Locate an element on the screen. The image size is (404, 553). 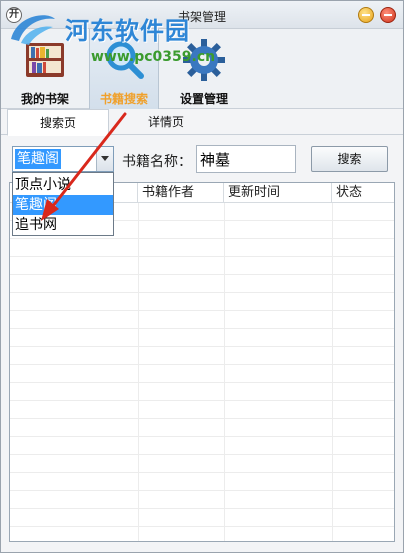
tab-label: 书籍搜索 is located at coordinates (123, 99).